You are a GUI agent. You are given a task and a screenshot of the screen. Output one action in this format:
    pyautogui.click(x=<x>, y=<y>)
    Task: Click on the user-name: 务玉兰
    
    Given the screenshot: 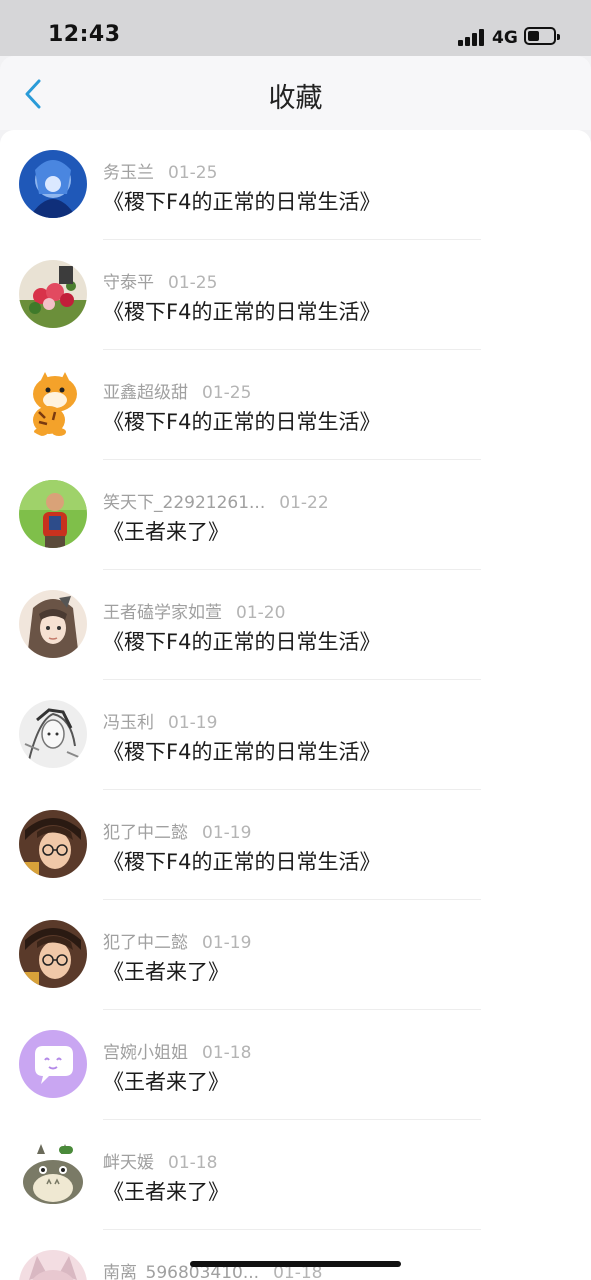 What is the action you would take?
    pyautogui.click(x=128, y=173)
    